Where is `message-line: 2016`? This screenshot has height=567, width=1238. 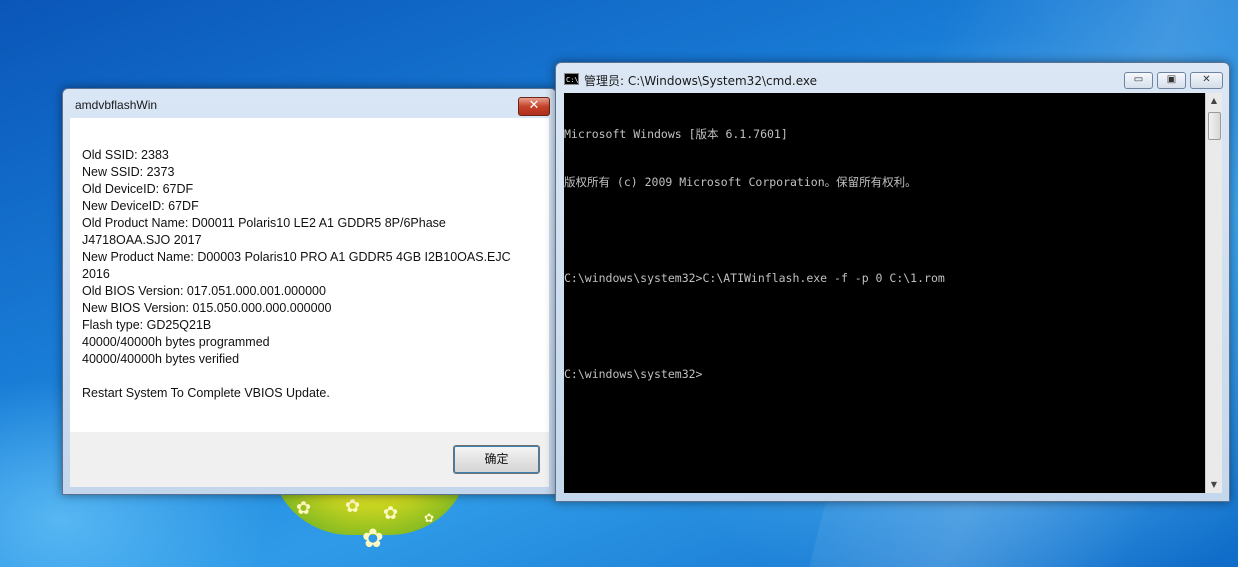 message-line: 2016 is located at coordinates (96, 274).